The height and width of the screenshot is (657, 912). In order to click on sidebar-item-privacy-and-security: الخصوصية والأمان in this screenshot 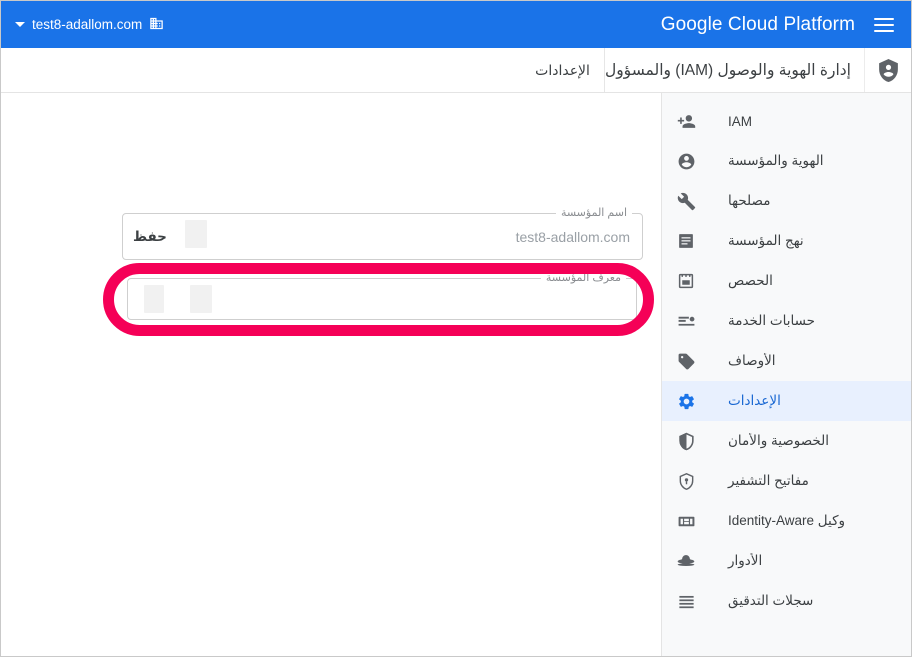, I will do `click(786, 441)`.